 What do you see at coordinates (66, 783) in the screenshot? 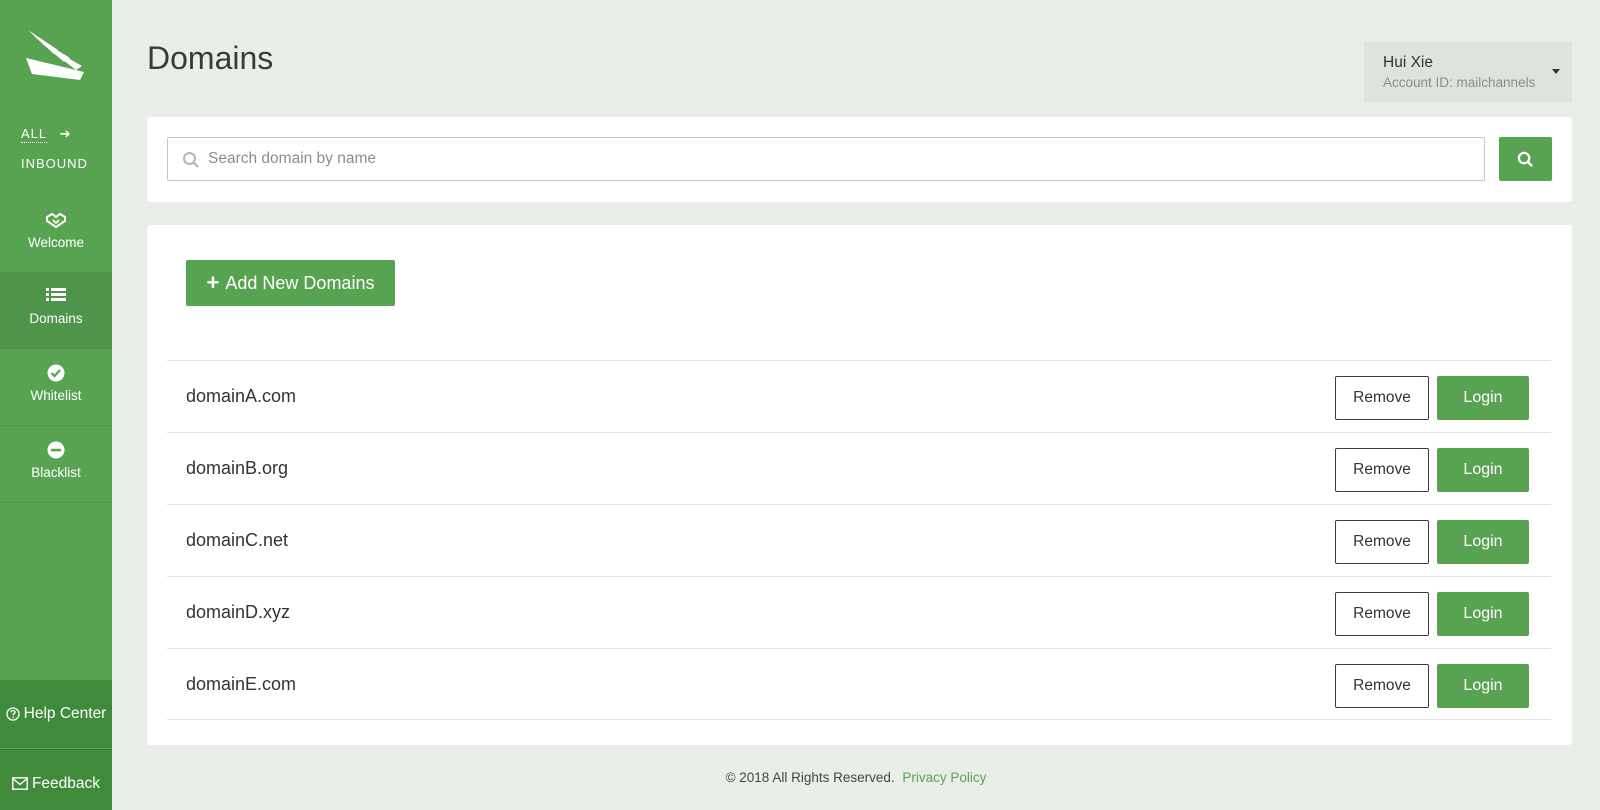
I see `feedback-label: Feedback` at bounding box center [66, 783].